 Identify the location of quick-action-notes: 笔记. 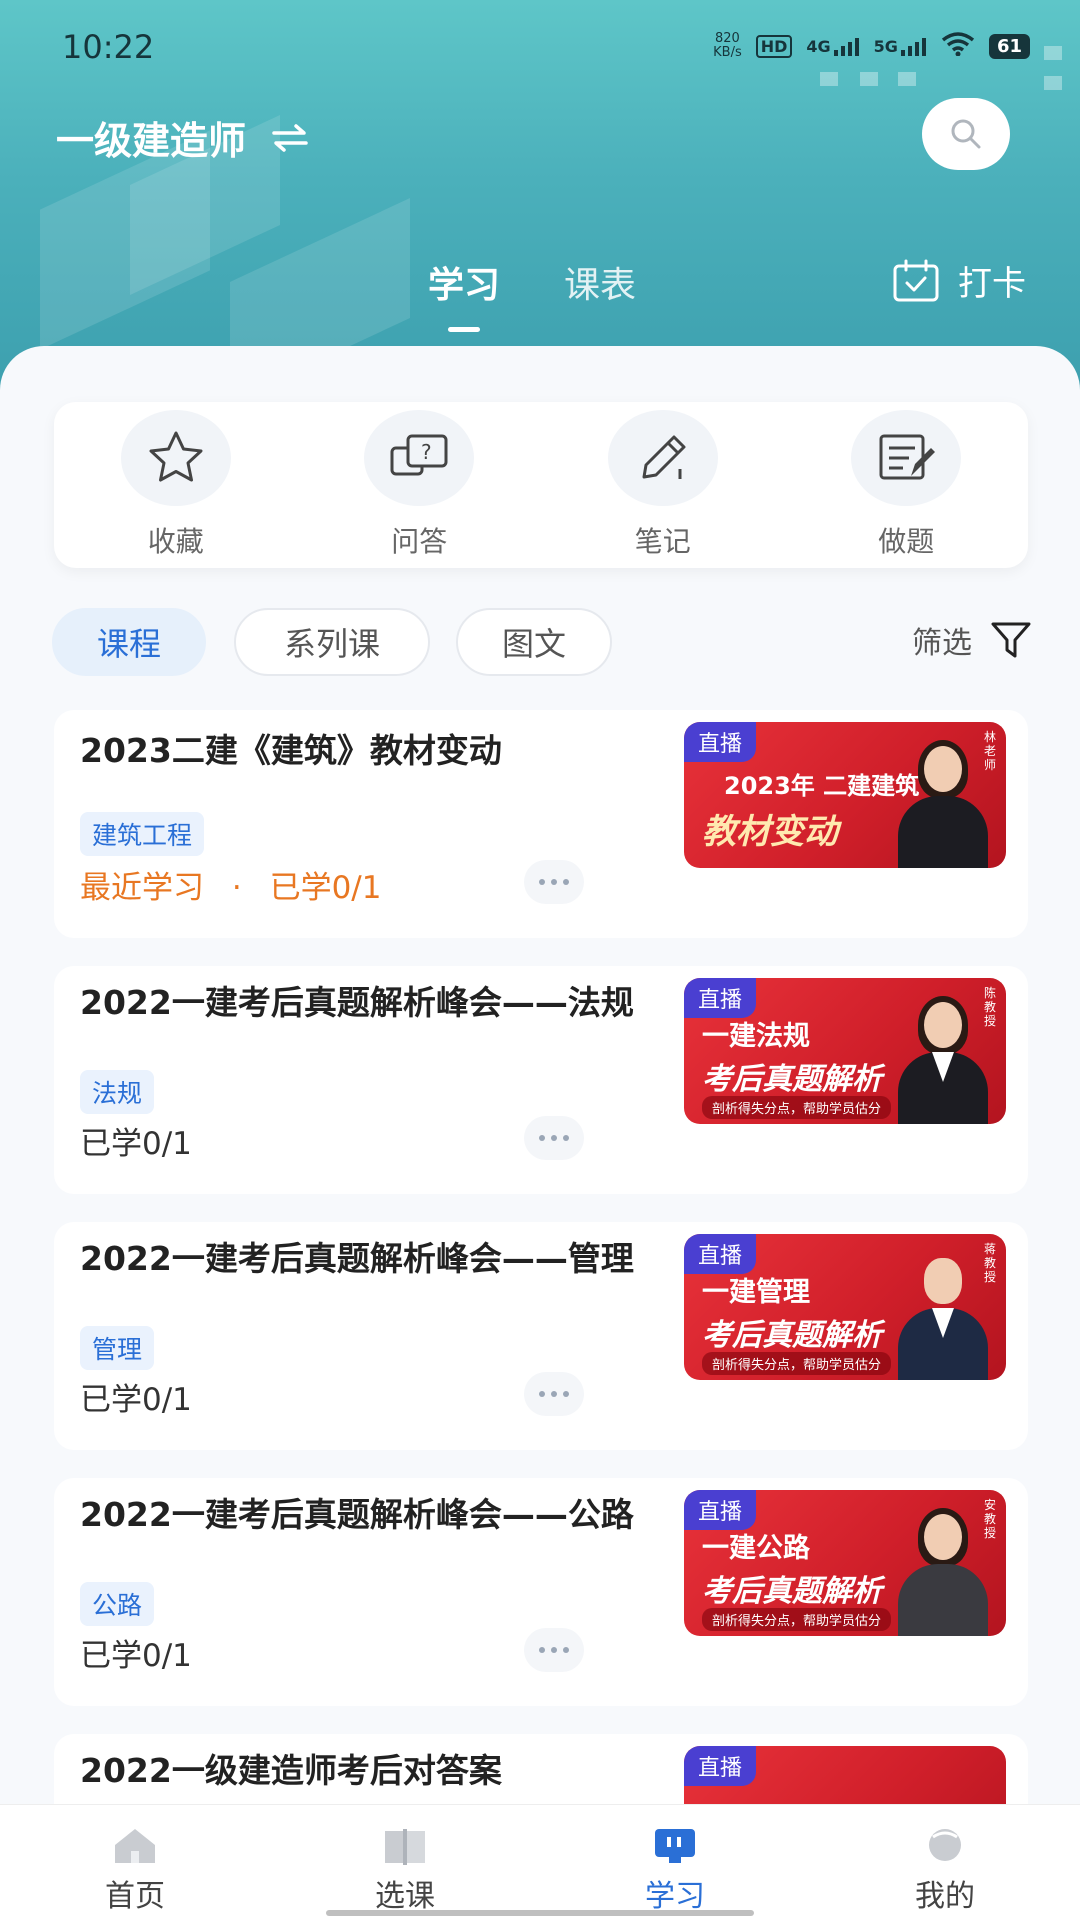
(663, 485).